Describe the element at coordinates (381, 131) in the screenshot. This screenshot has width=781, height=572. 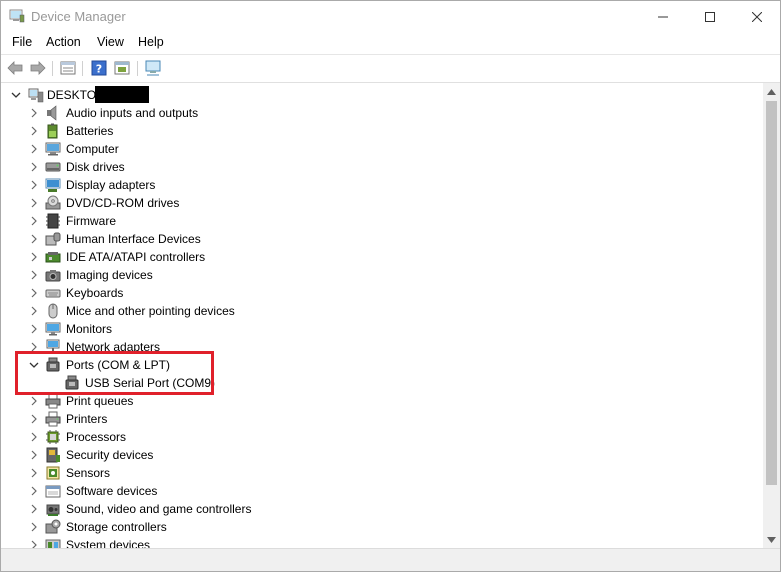
I see `tree-item-batteries: Batteries` at that location.